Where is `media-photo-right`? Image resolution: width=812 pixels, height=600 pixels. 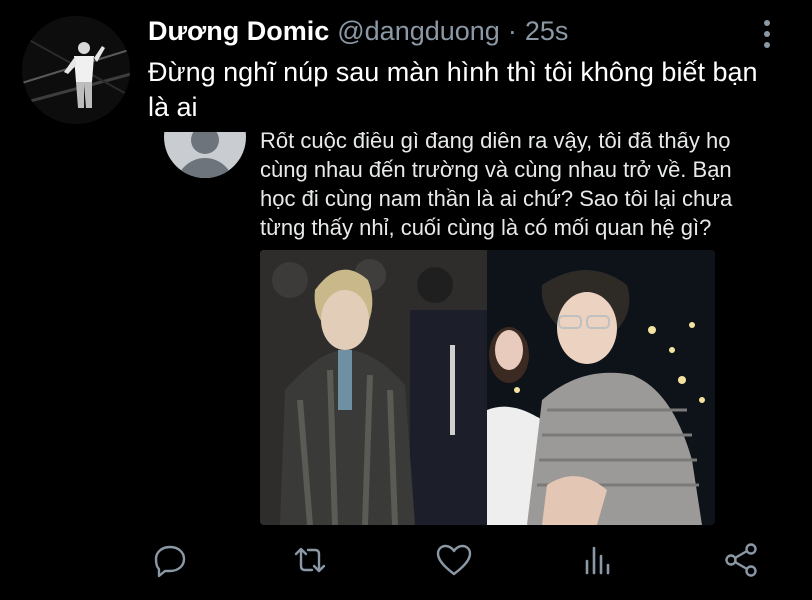
media-photo-right is located at coordinates (601, 387).